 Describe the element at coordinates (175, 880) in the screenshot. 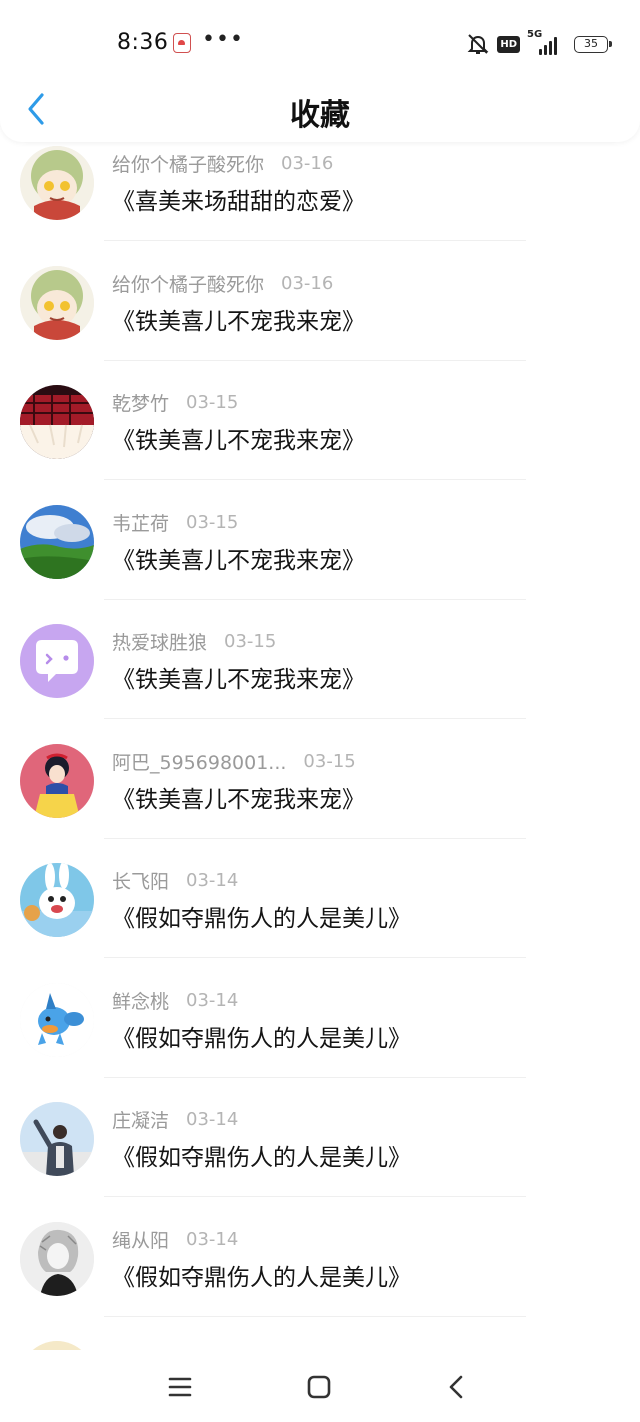

I see `item-meta: 长飞阳 03-14` at that location.